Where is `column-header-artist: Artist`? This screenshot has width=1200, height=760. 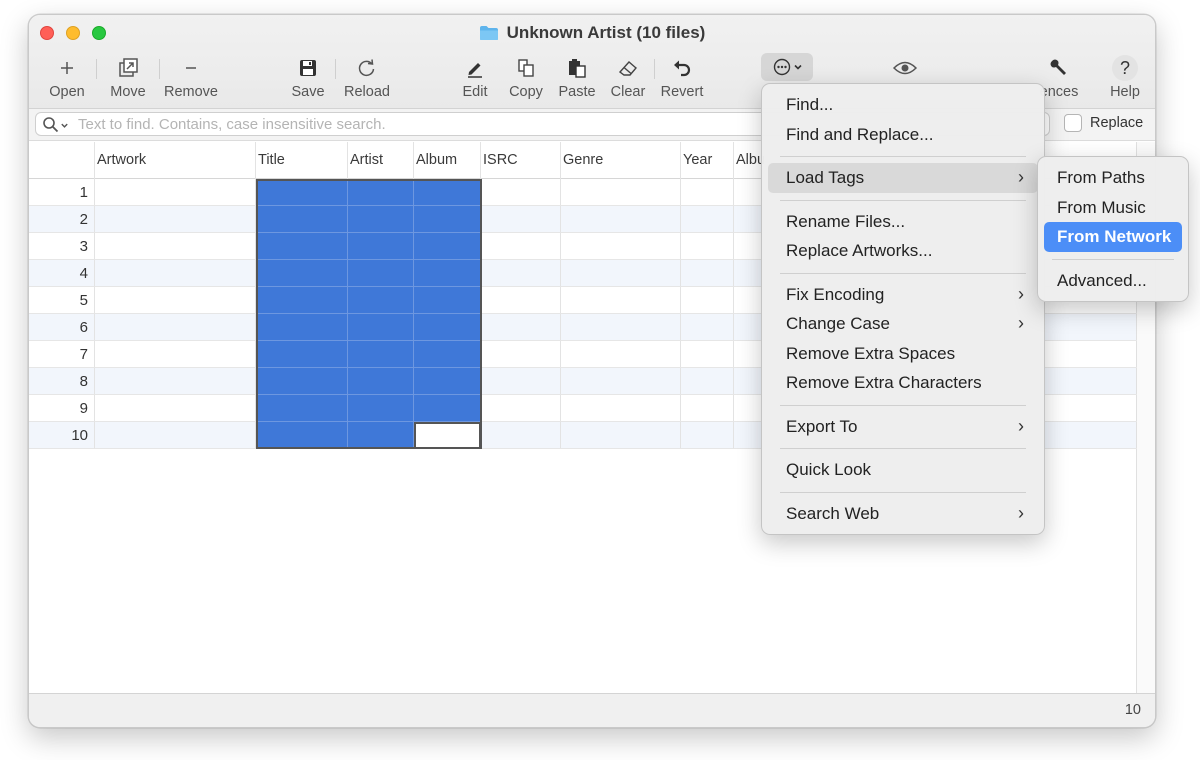
column-header-artist: Artist is located at coordinates (381, 160).